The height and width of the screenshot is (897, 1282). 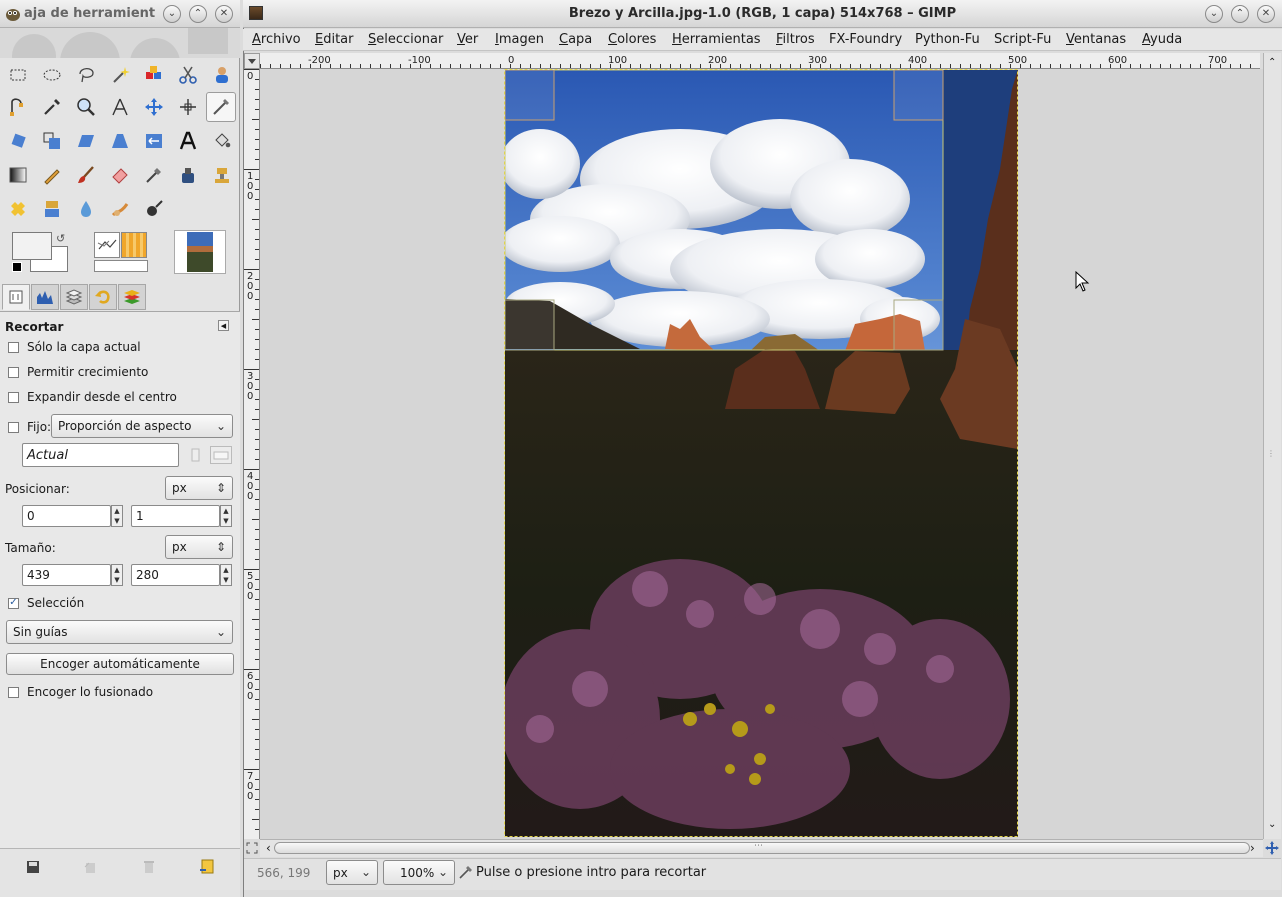 I want to click on option-shrink-merged: Encoger lo fusionado, so click(x=80, y=692).